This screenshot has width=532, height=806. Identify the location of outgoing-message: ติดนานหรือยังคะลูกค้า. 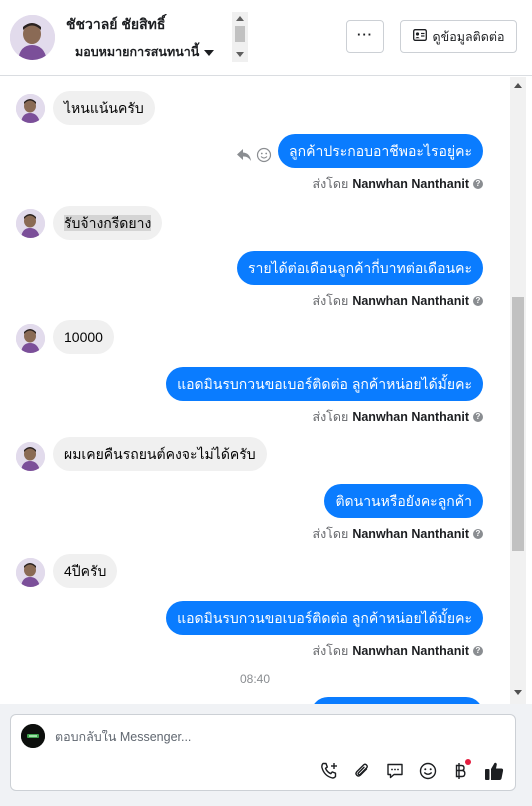
(403, 501).